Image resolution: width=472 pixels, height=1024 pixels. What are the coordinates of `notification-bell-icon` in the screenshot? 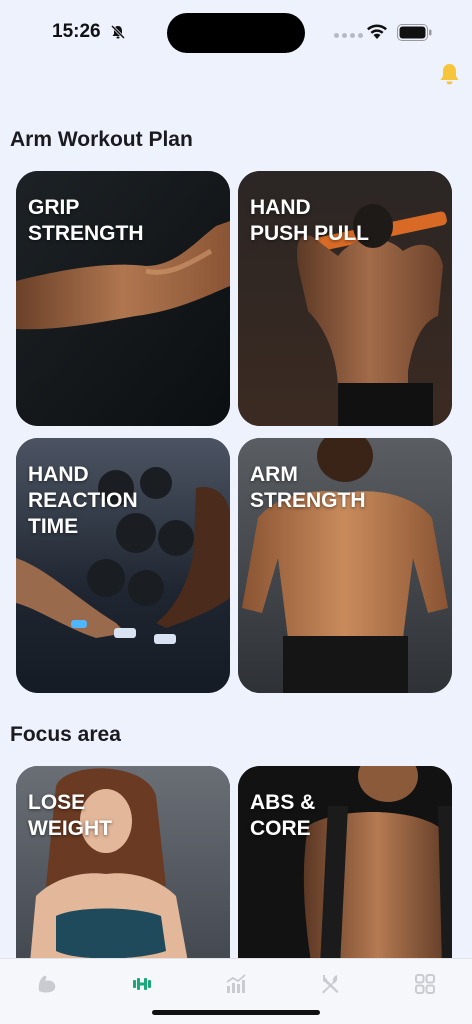 It's located at (449, 74).